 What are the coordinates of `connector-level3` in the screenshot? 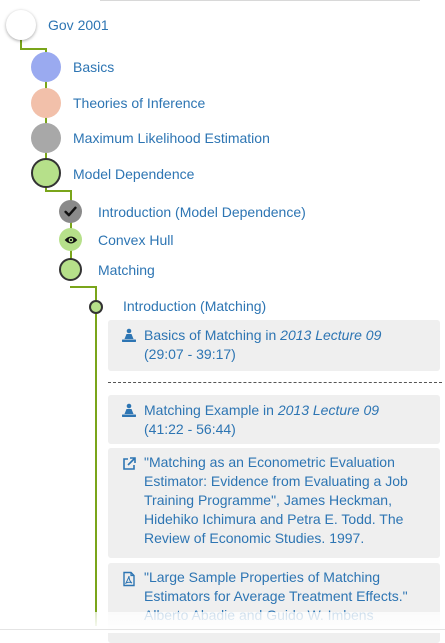 It's located at (96, 456).